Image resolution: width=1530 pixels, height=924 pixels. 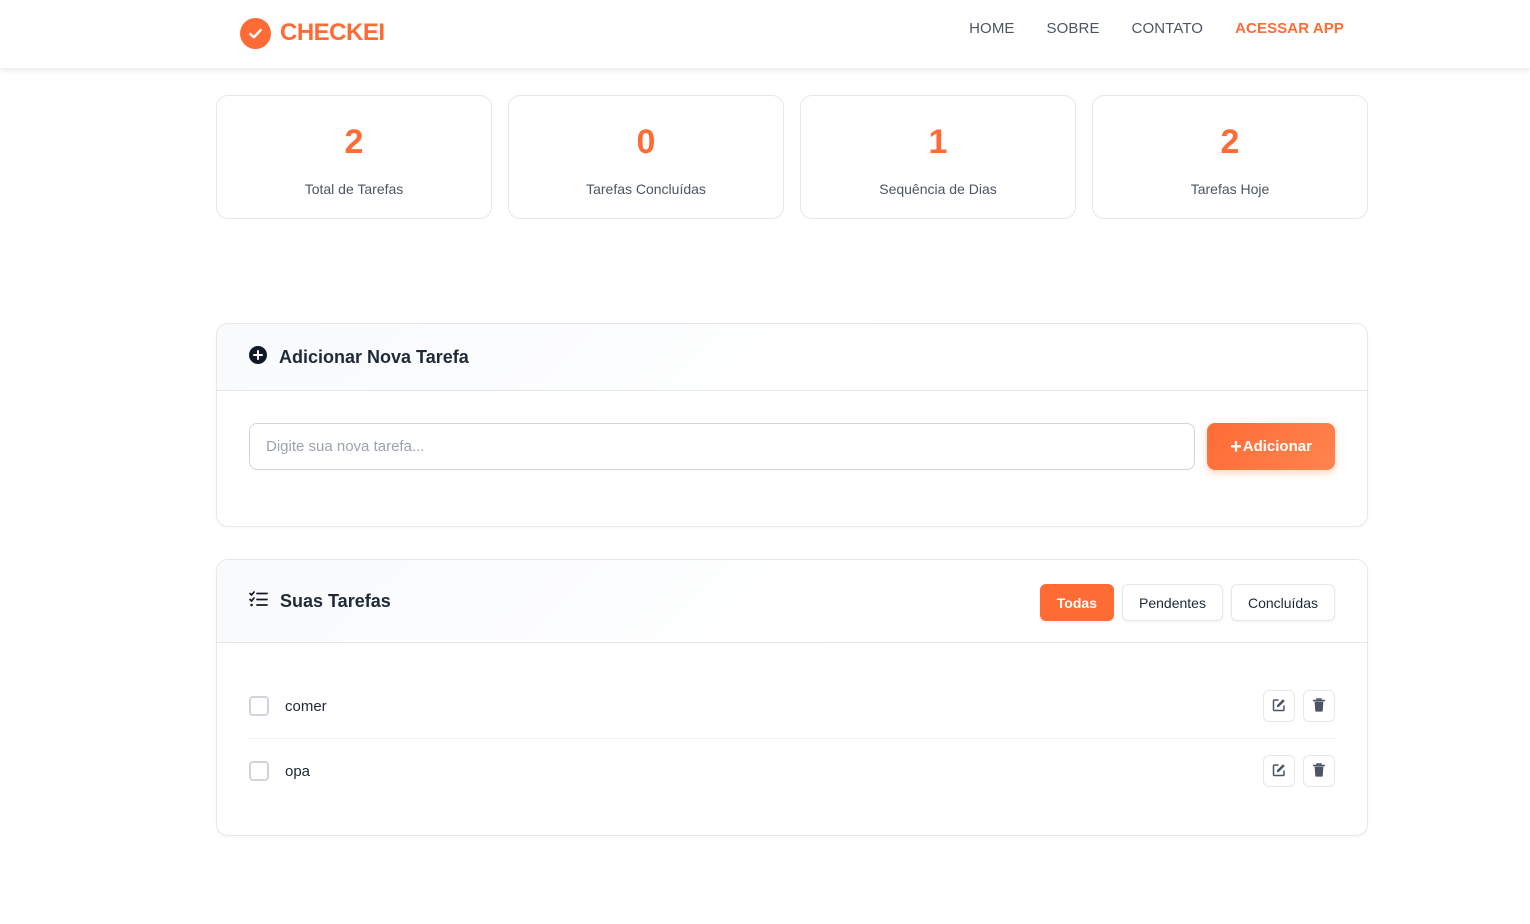 What do you see at coordinates (298, 771) in the screenshot?
I see `task-text: opa` at bounding box center [298, 771].